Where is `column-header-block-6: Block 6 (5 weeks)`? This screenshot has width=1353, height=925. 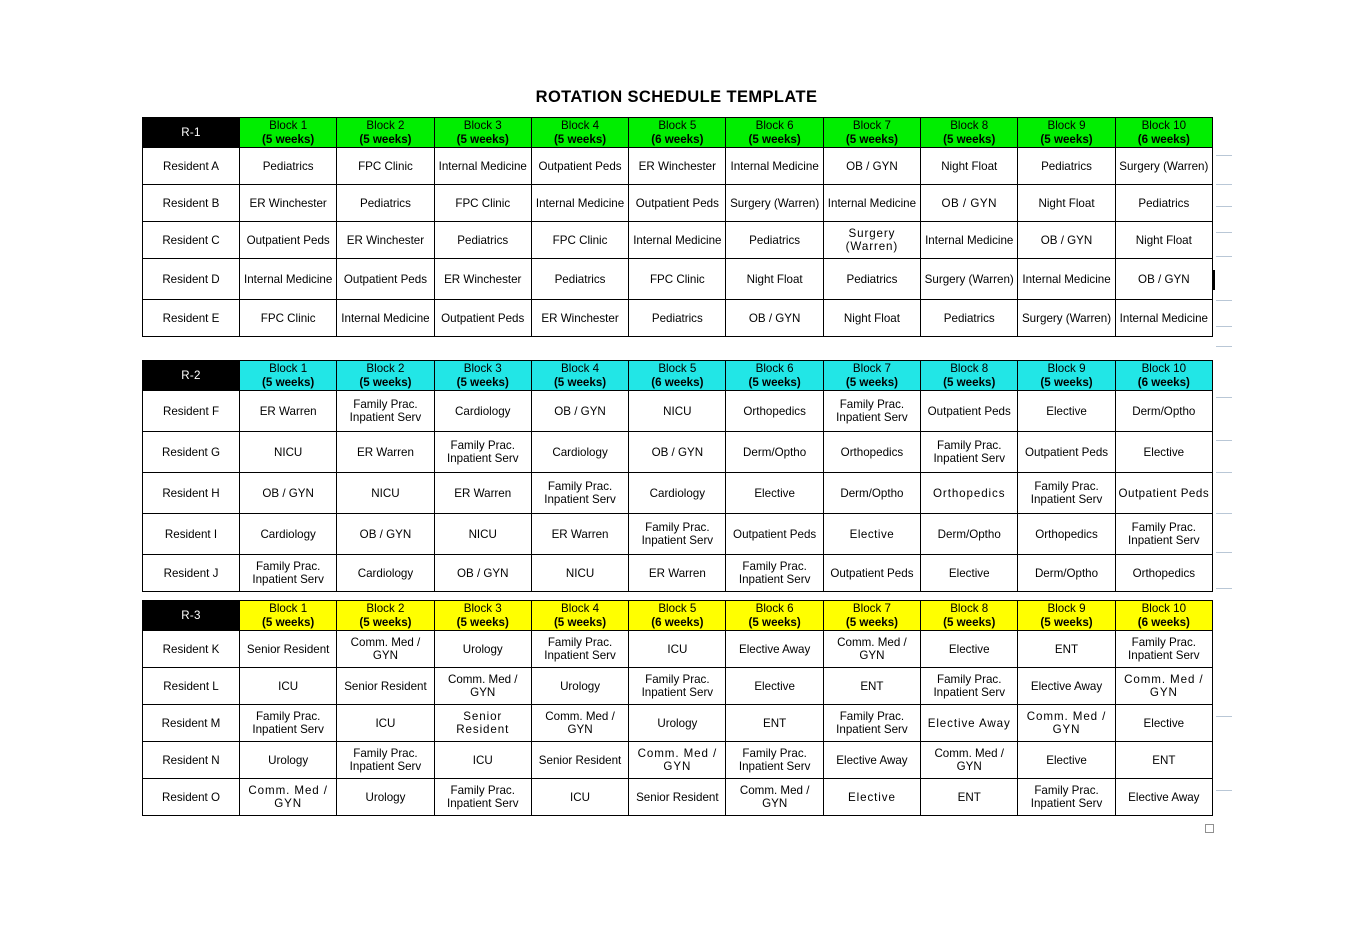
column-header-block-6: Block 6 (5 weeks) is located at coordinates (774, 375).